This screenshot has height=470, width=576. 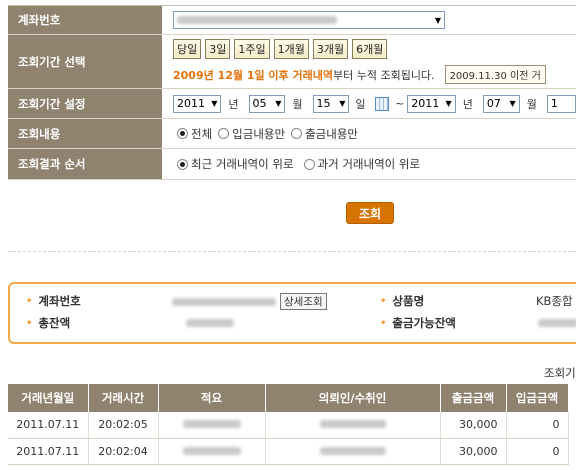 I want to click on radio-withdraw-only: 출금내용만, so click(x=324, y=134).